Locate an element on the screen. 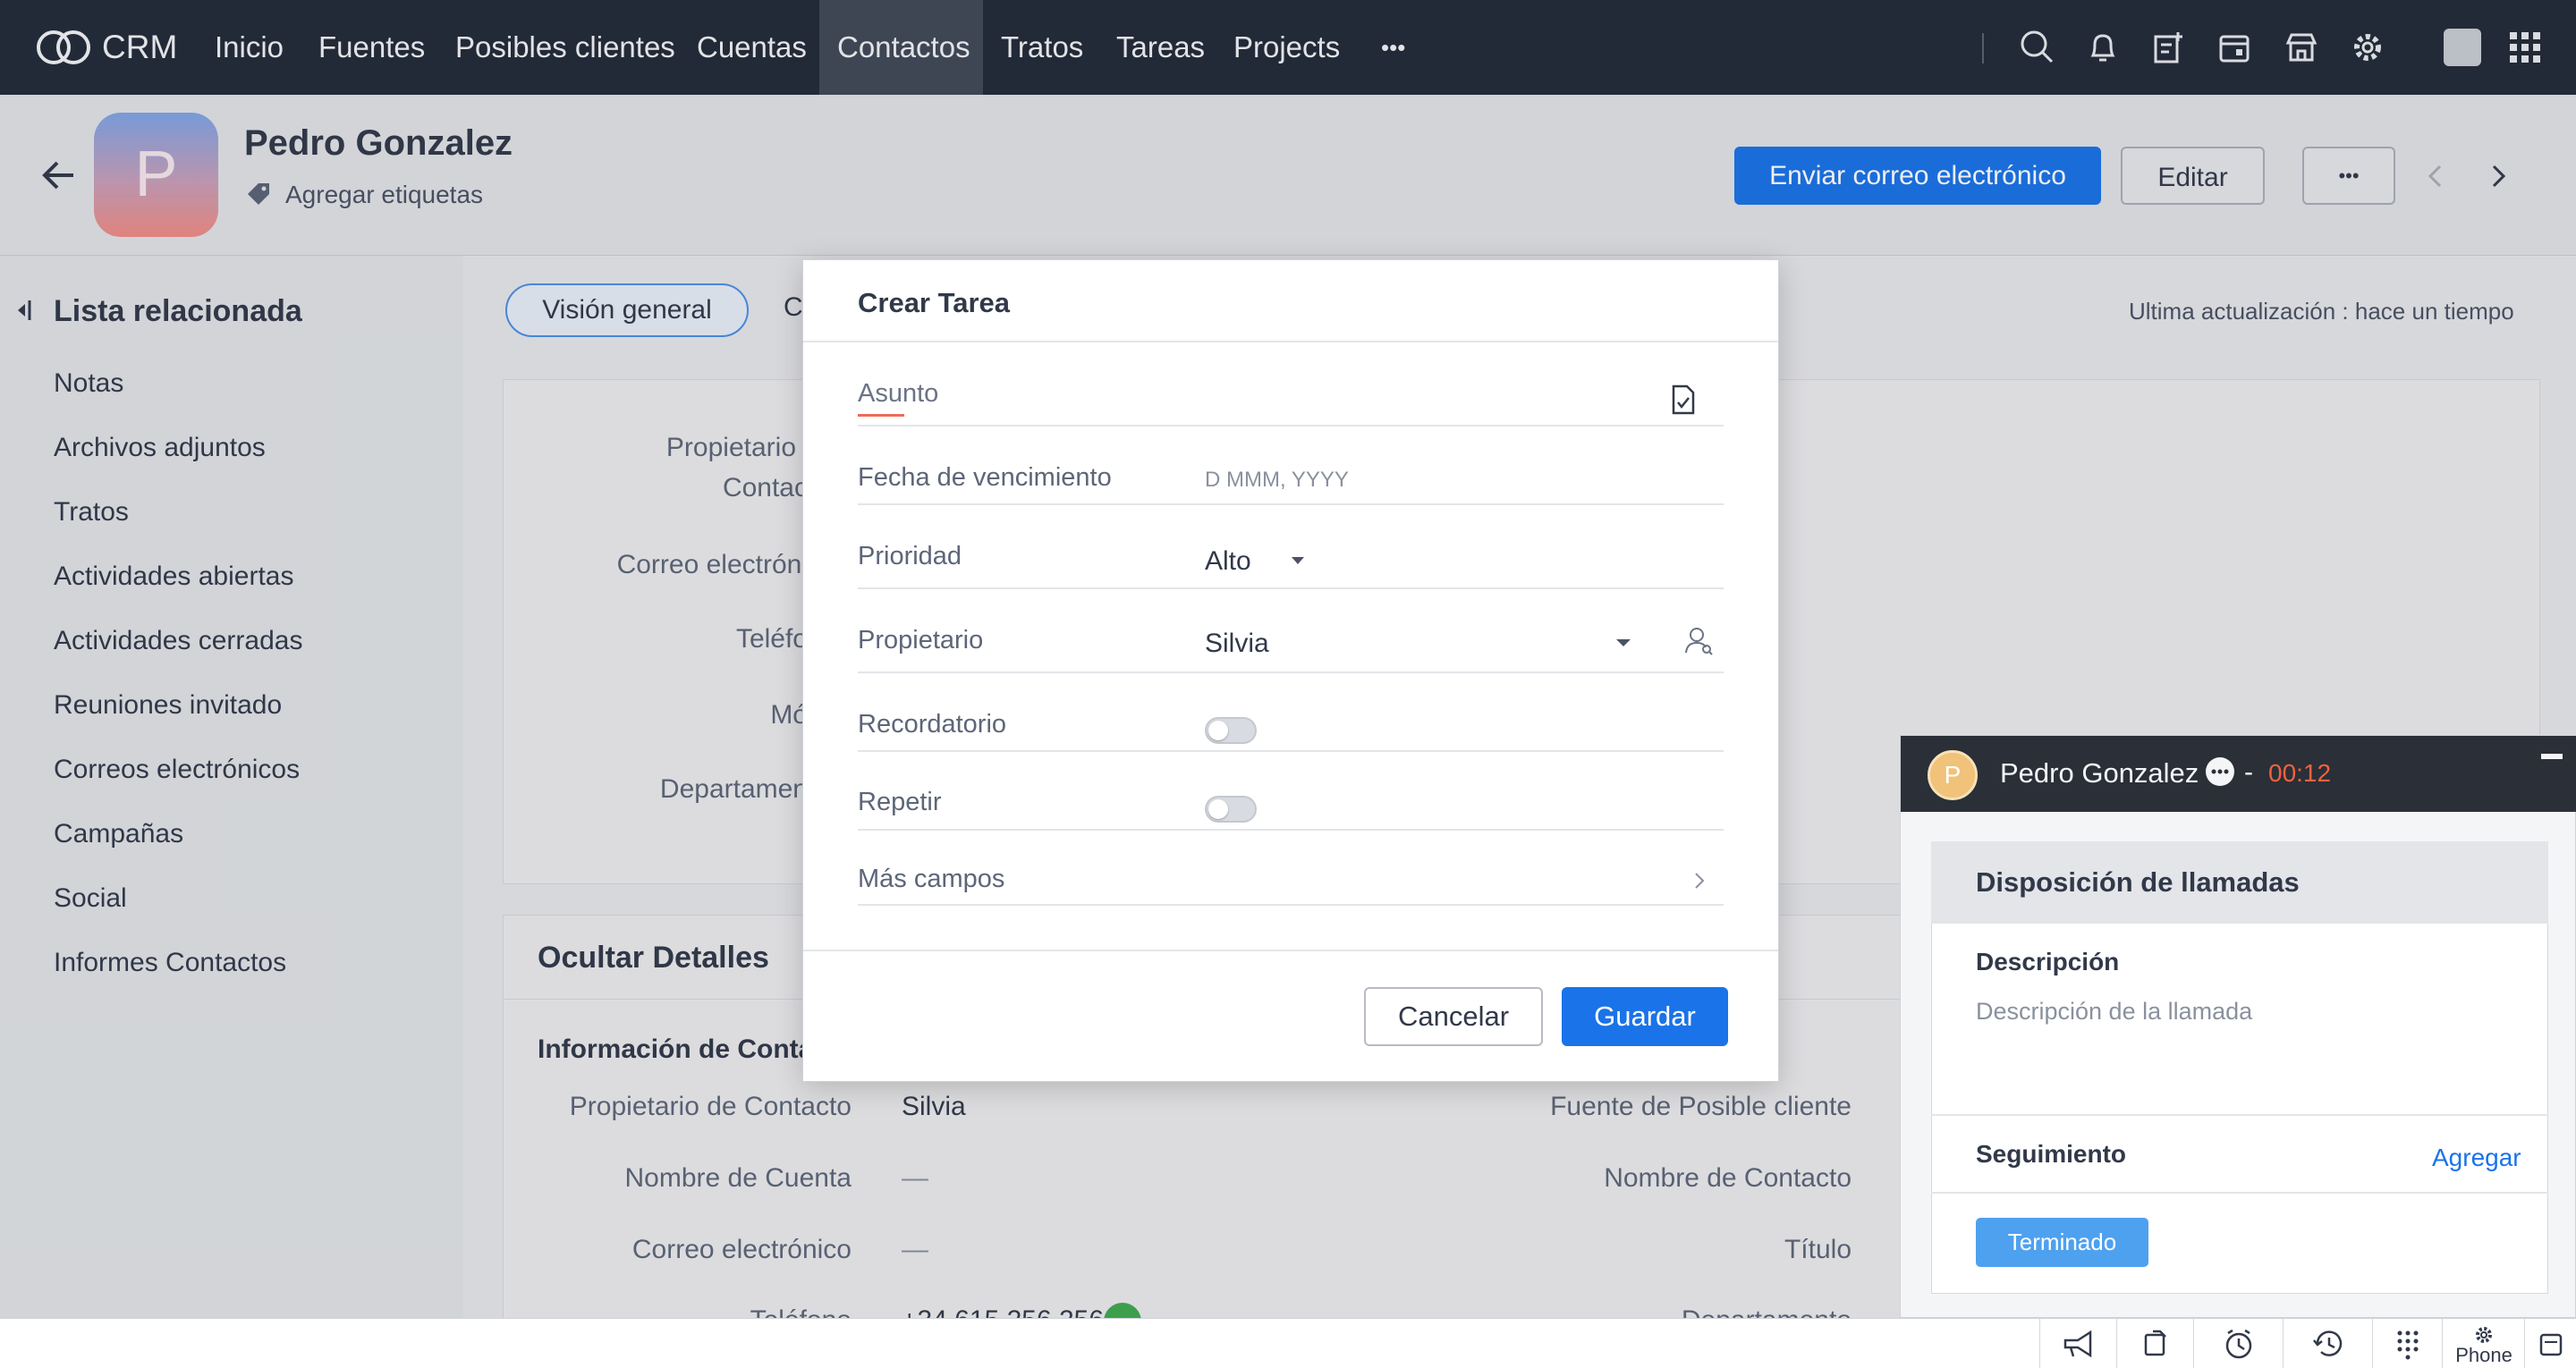 This screenshot has height=1368, width=2576. due-date-label: Fecha de vencimiento is located at coordinates (985, 478).